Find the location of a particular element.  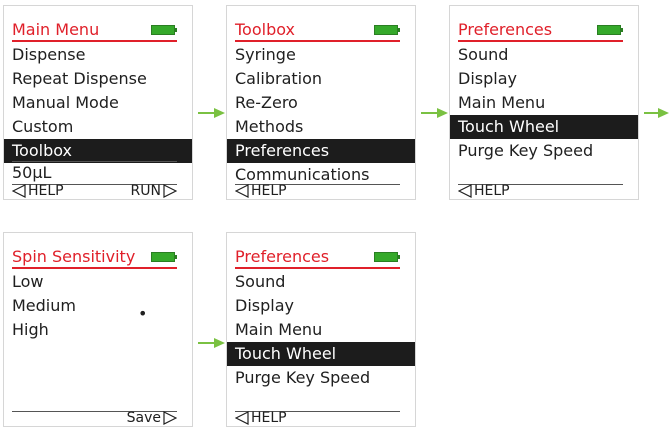

menu-item-dispense: Dispense is located at coordinates (98, 55).